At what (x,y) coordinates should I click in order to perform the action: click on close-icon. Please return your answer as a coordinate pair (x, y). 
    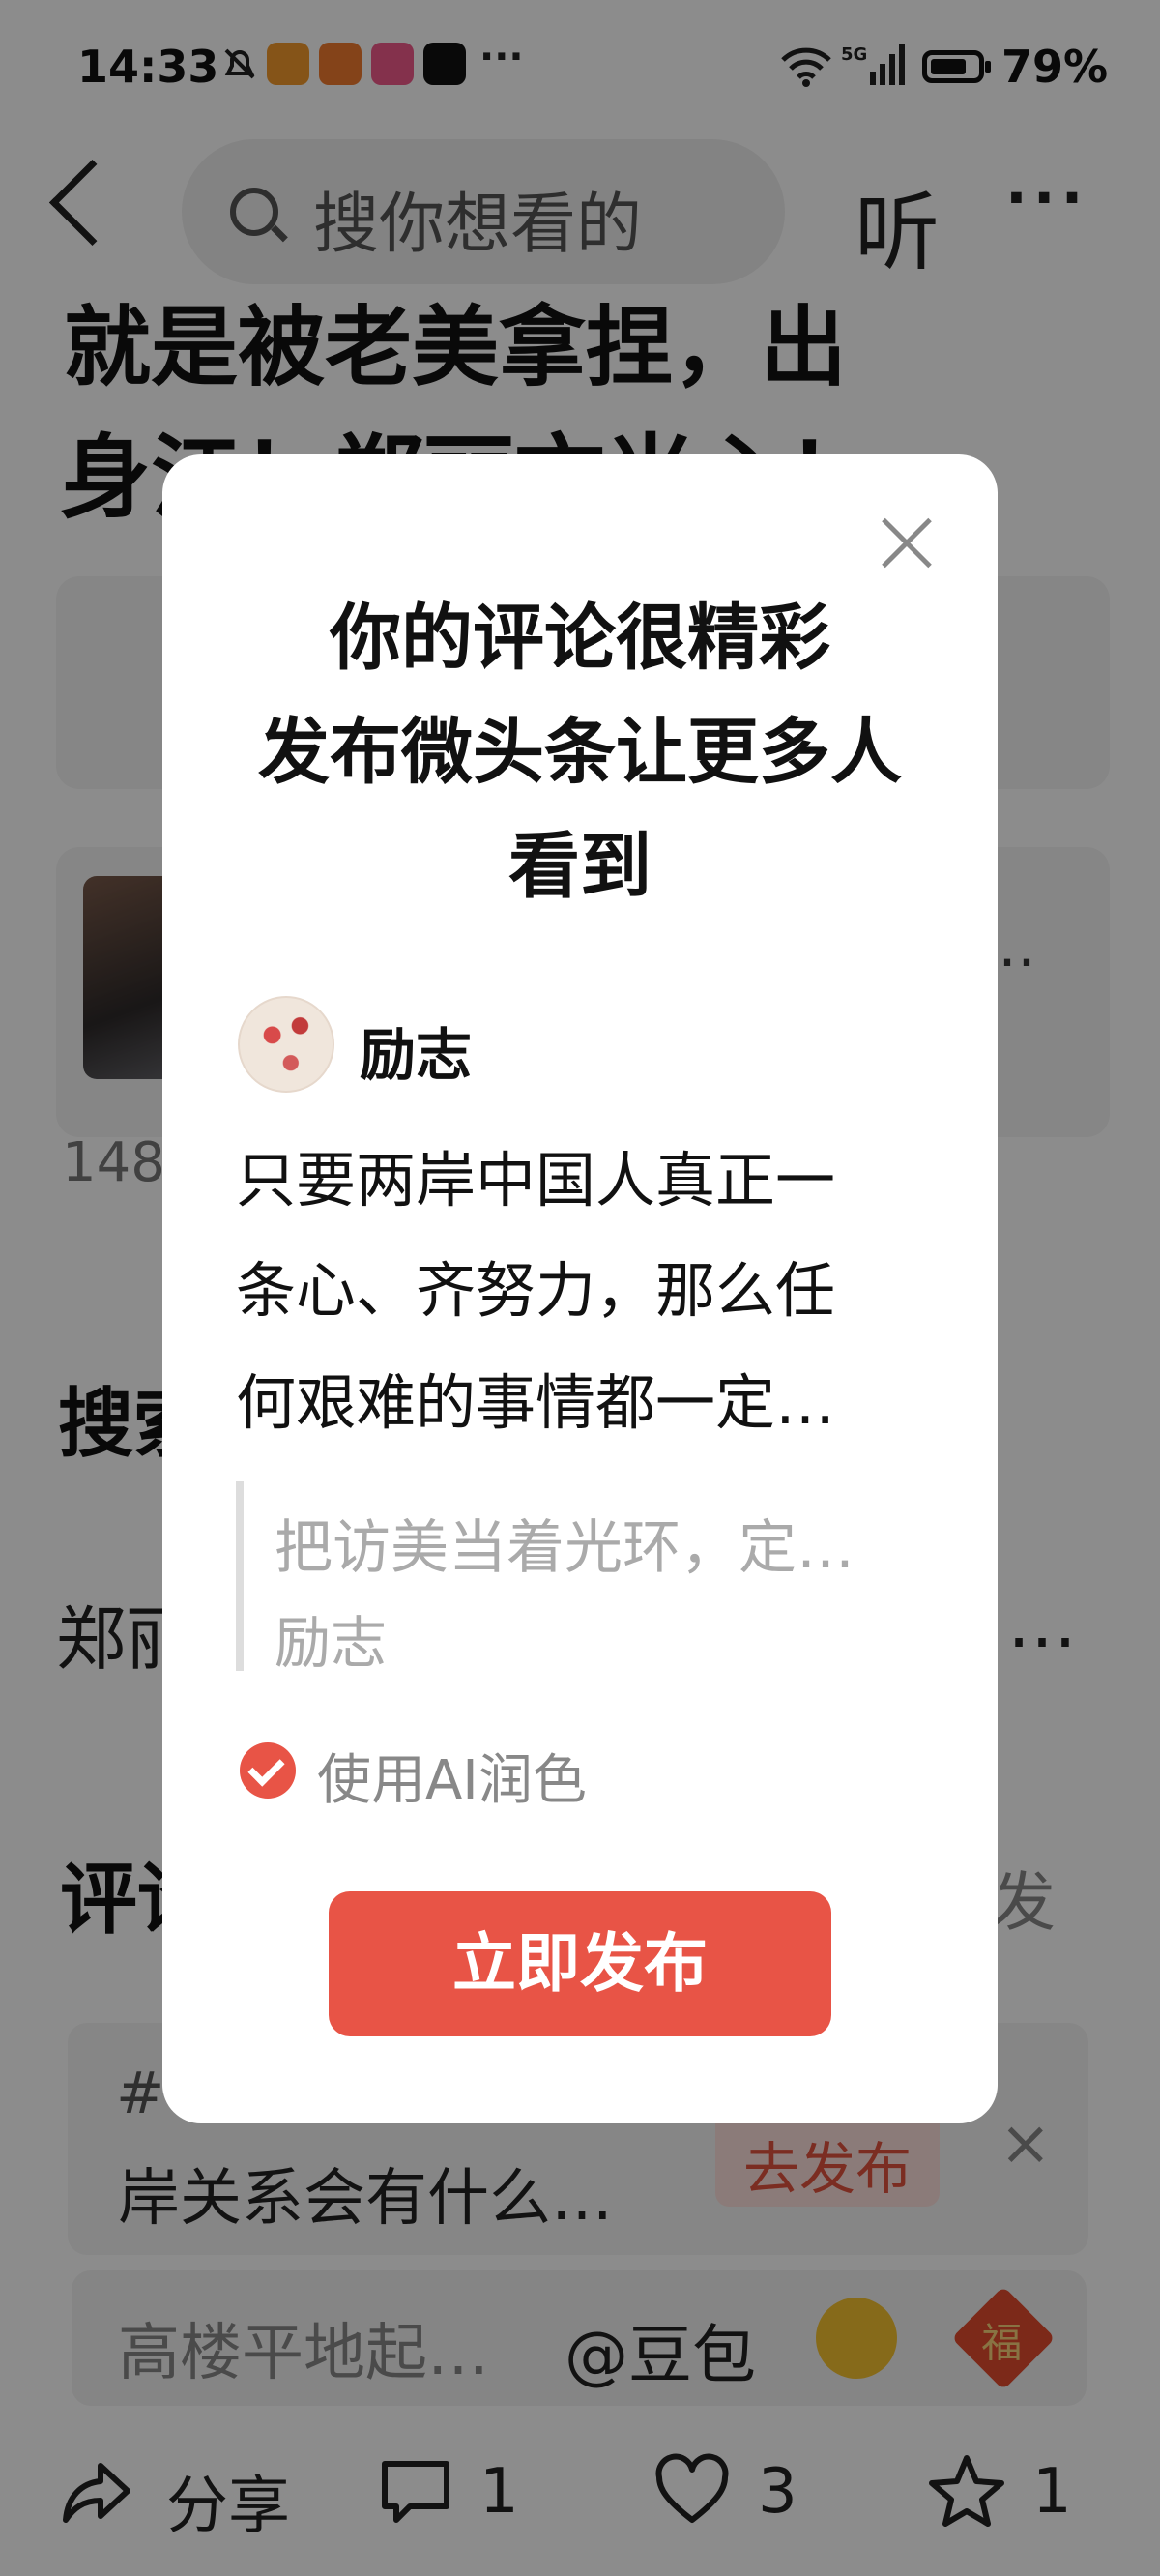
    Looking at the image, I should click on (907, 543).